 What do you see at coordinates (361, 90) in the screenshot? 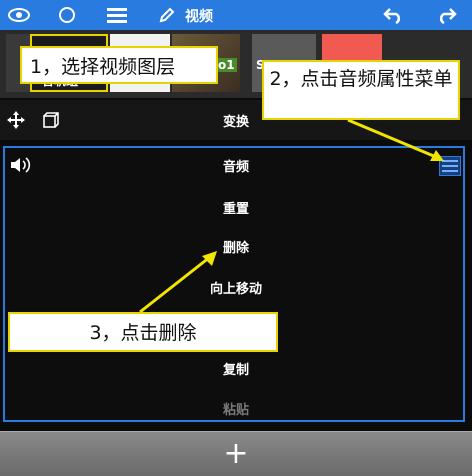
I see `callout-step2: 2，点击音频属性菜单` at bounding box center [361, 90].